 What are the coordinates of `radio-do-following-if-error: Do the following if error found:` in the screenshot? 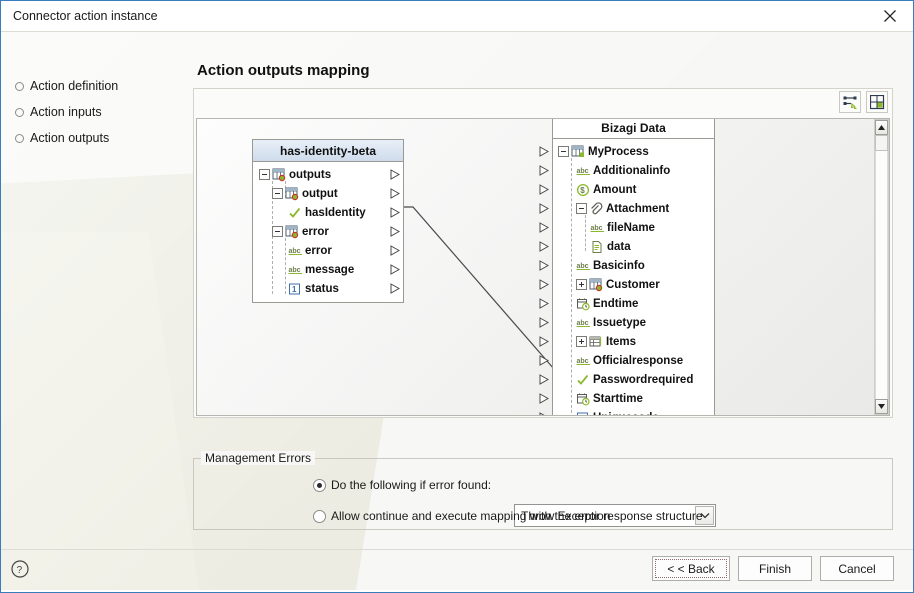 It's located at (402, 485).